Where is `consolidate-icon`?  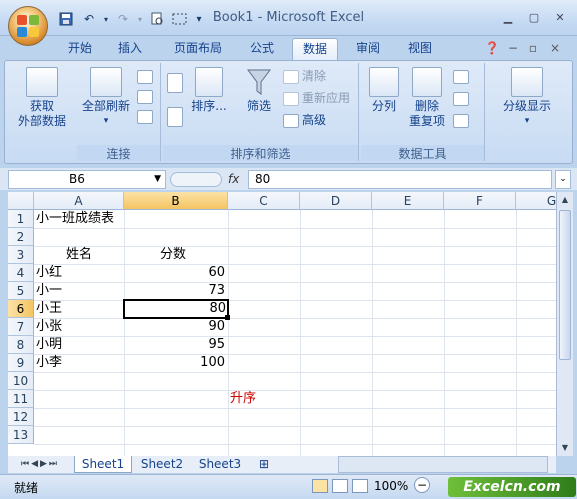 consolidate-icon is located at coordinates (462, 98).